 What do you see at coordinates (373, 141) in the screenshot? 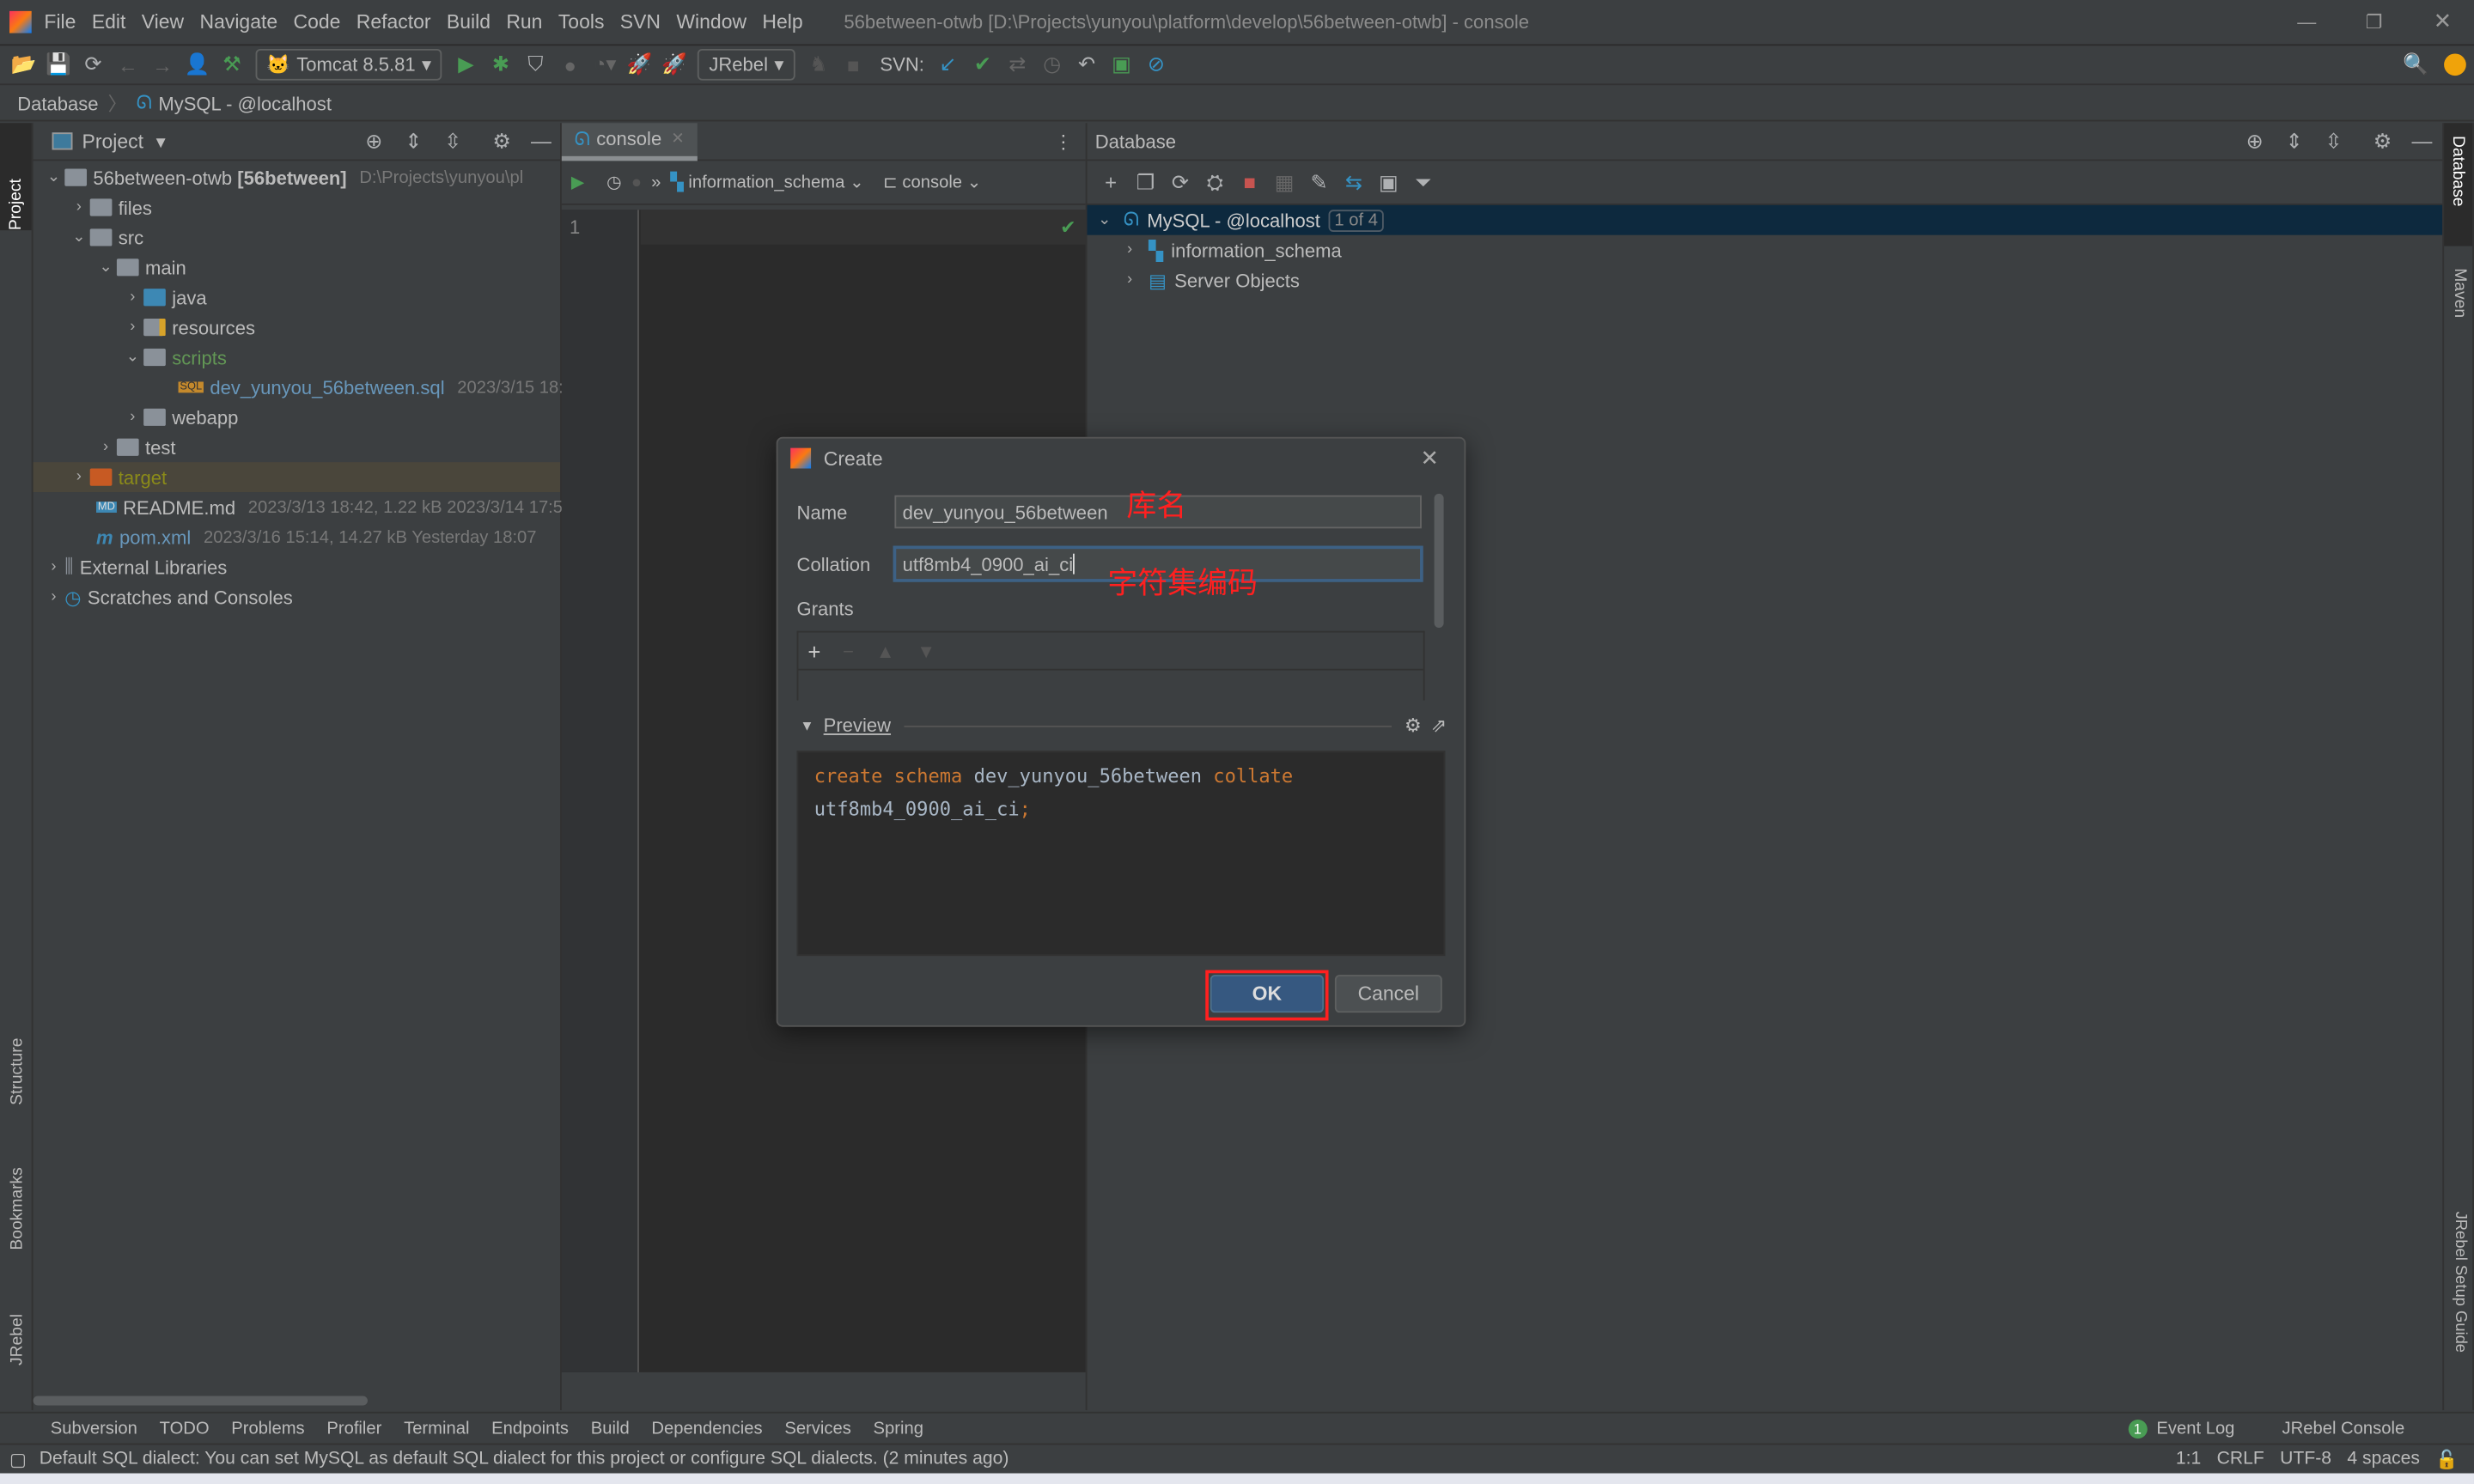
I see `locate-icon: ⊕` at bounding box center [373, 141].